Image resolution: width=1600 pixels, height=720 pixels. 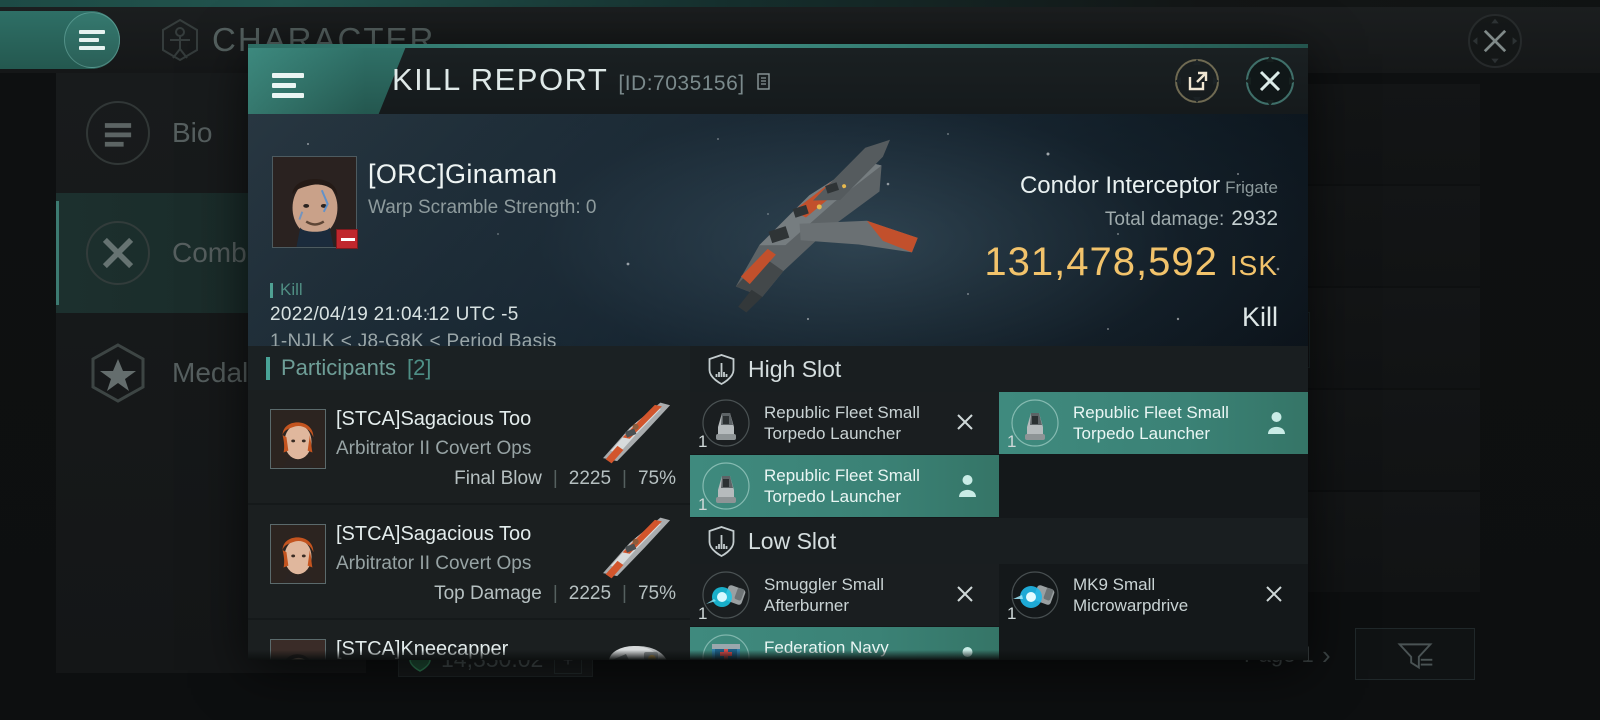 I want to click on background-hamburger-menu-button, so click(x=92, y=40).